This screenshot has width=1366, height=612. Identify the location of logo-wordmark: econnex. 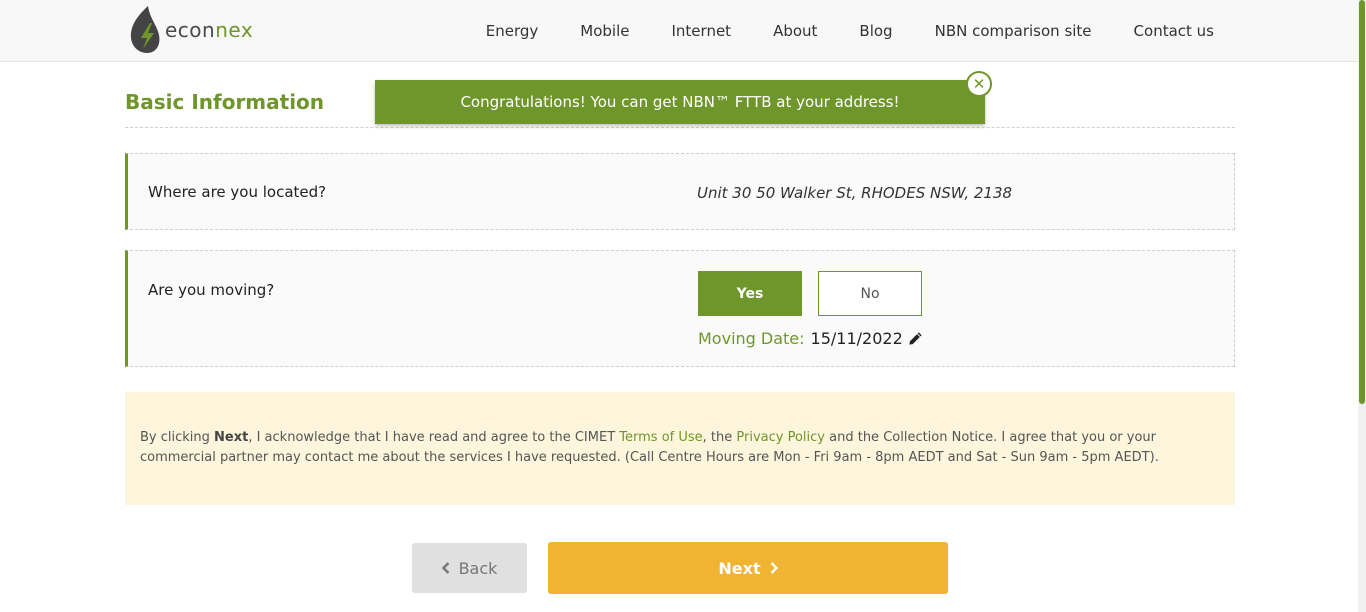
(209, 30).